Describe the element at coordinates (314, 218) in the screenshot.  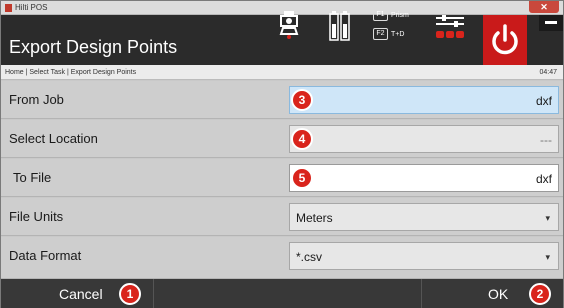
I see `file-units-value: Meters` at that location.